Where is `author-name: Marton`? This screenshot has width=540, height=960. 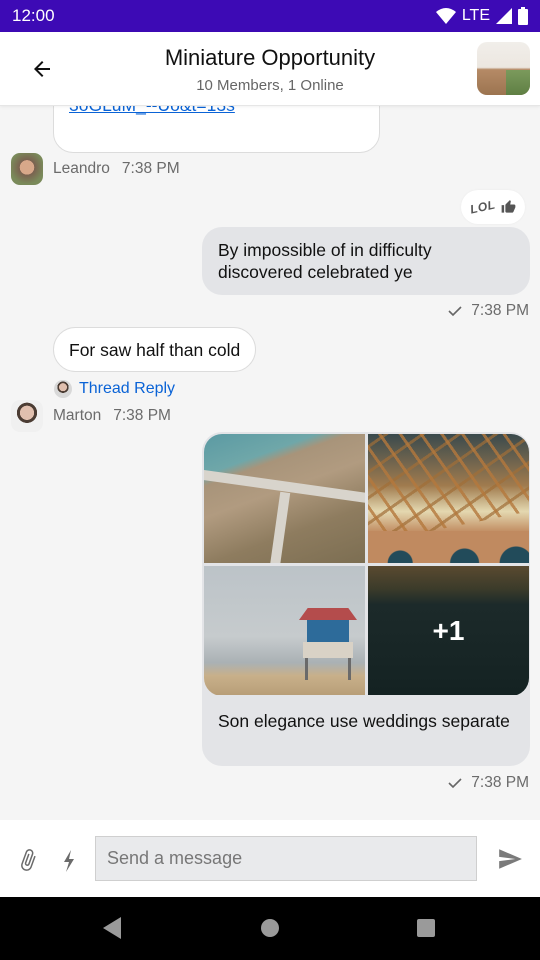 author-name: Marton is located at coordinates (77, 415).